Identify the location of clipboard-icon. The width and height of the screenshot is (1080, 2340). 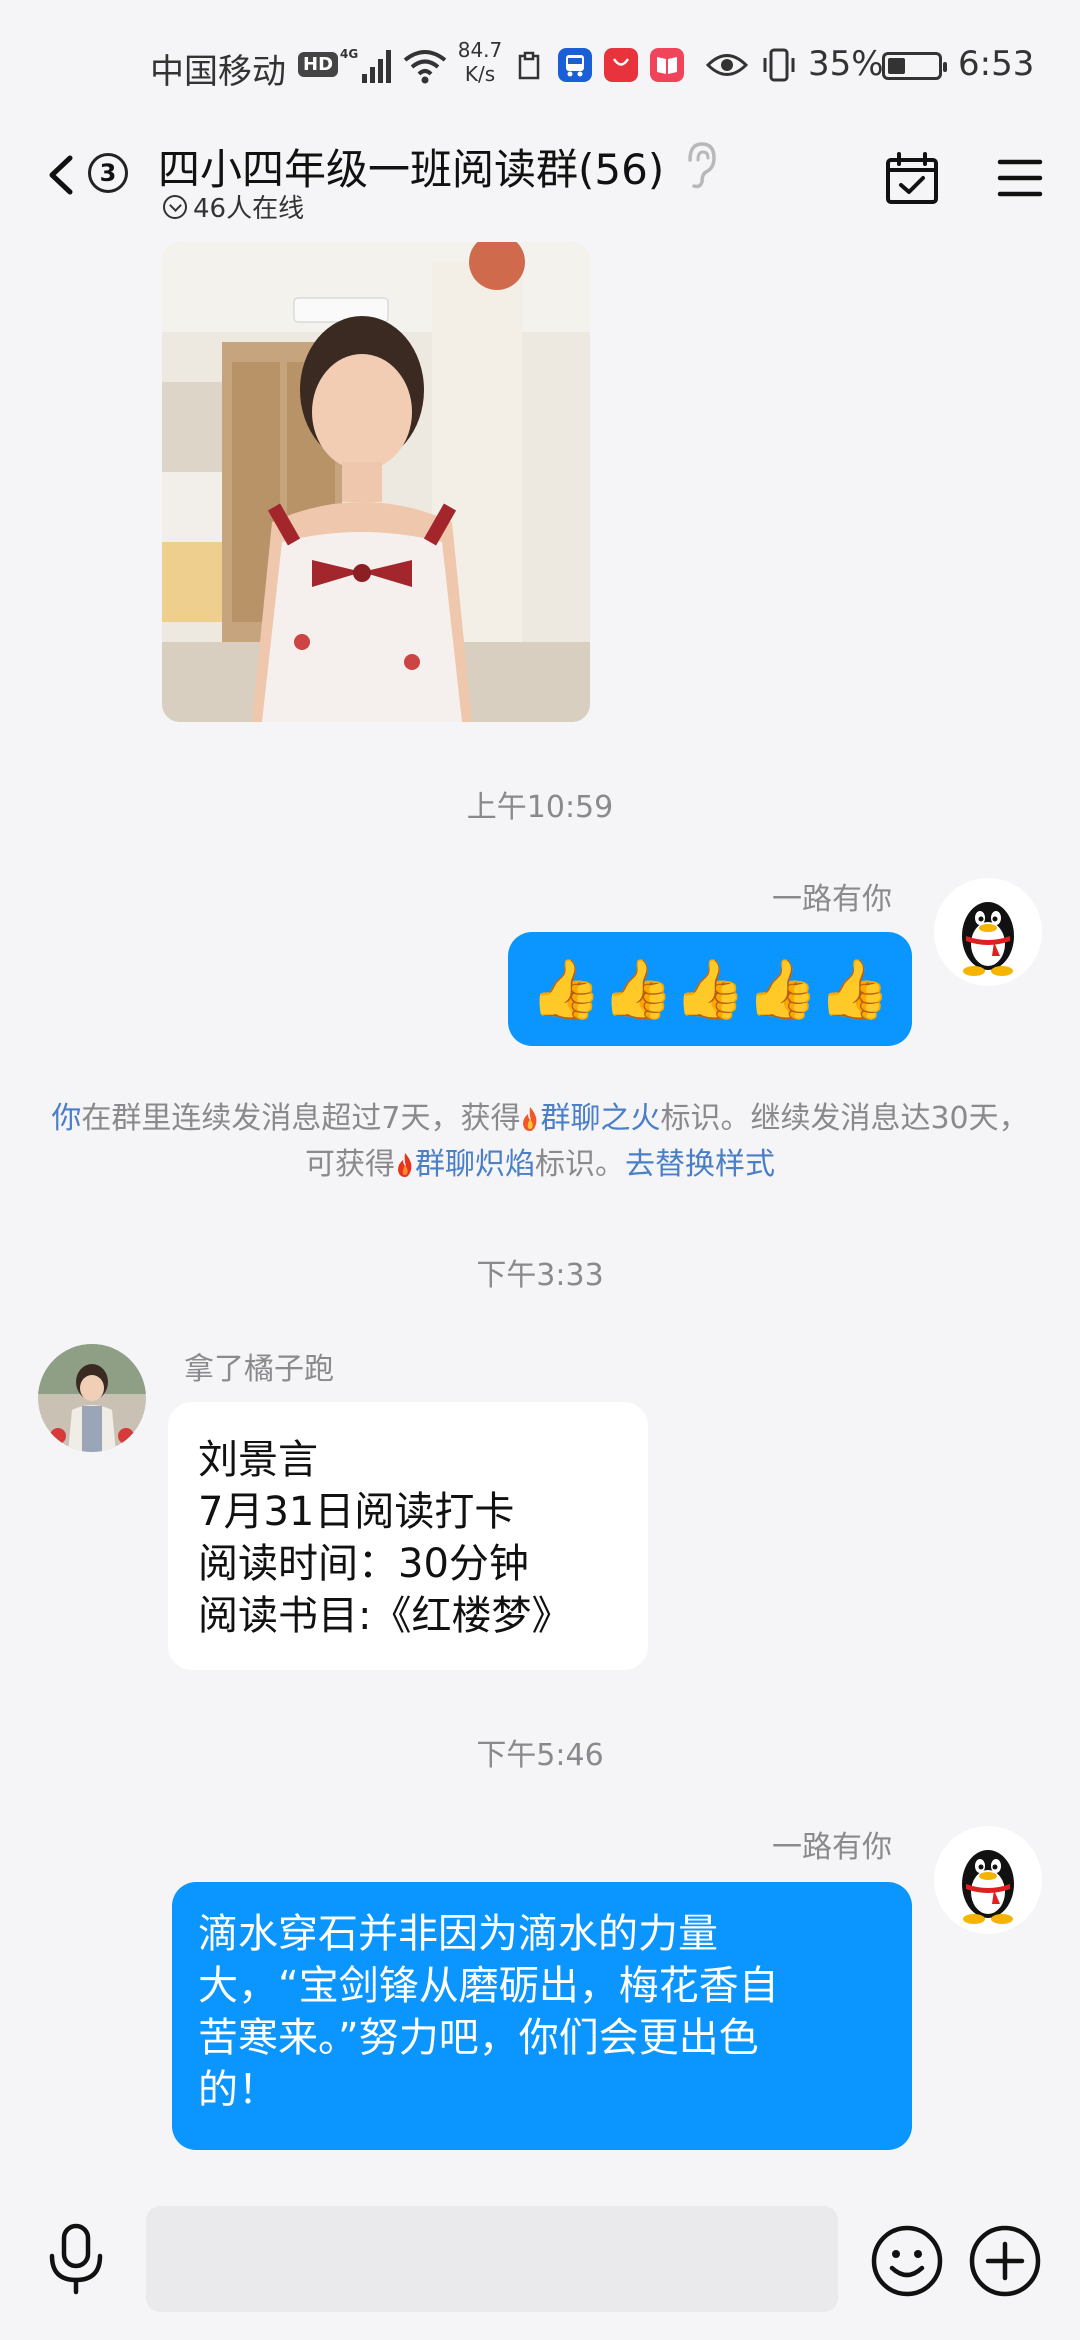
(529, 65).